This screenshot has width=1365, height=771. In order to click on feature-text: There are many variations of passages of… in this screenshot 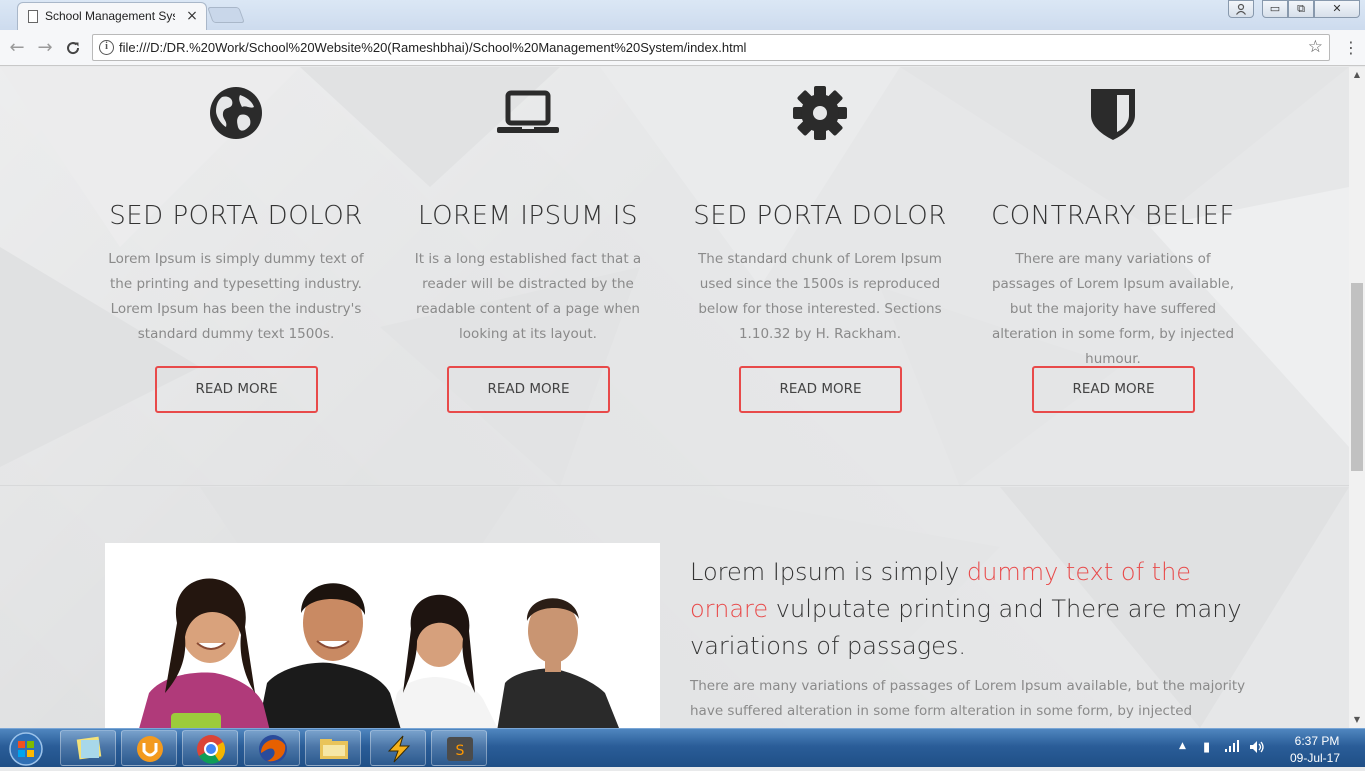, I will do `click(1113, 309)`.